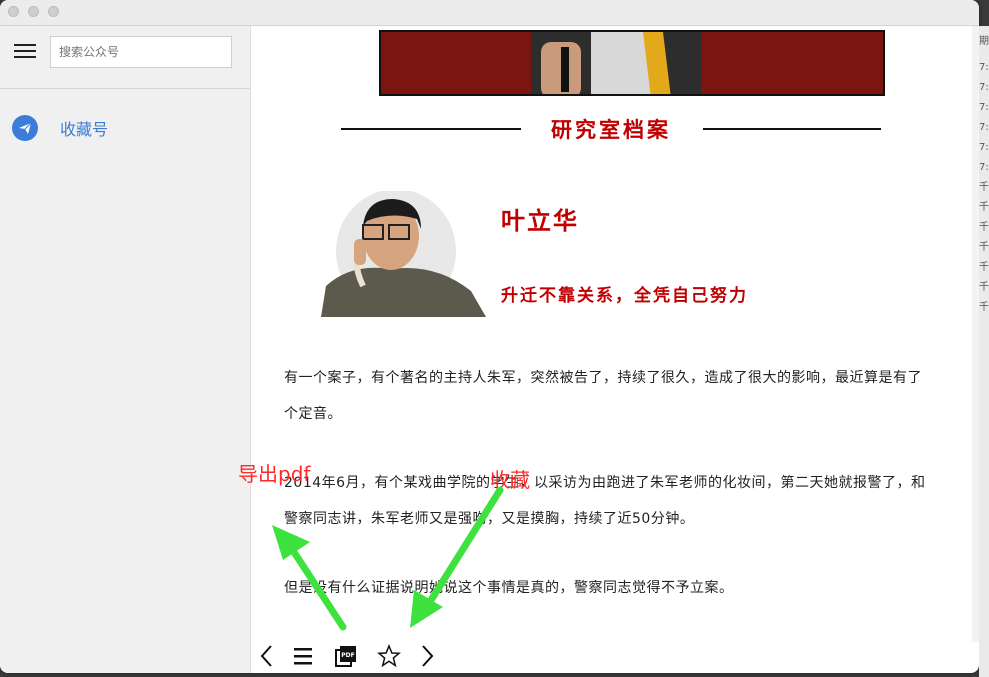 This screenshot has height=677, width=989. I want to click on background-row: 期, so click(984, 41).